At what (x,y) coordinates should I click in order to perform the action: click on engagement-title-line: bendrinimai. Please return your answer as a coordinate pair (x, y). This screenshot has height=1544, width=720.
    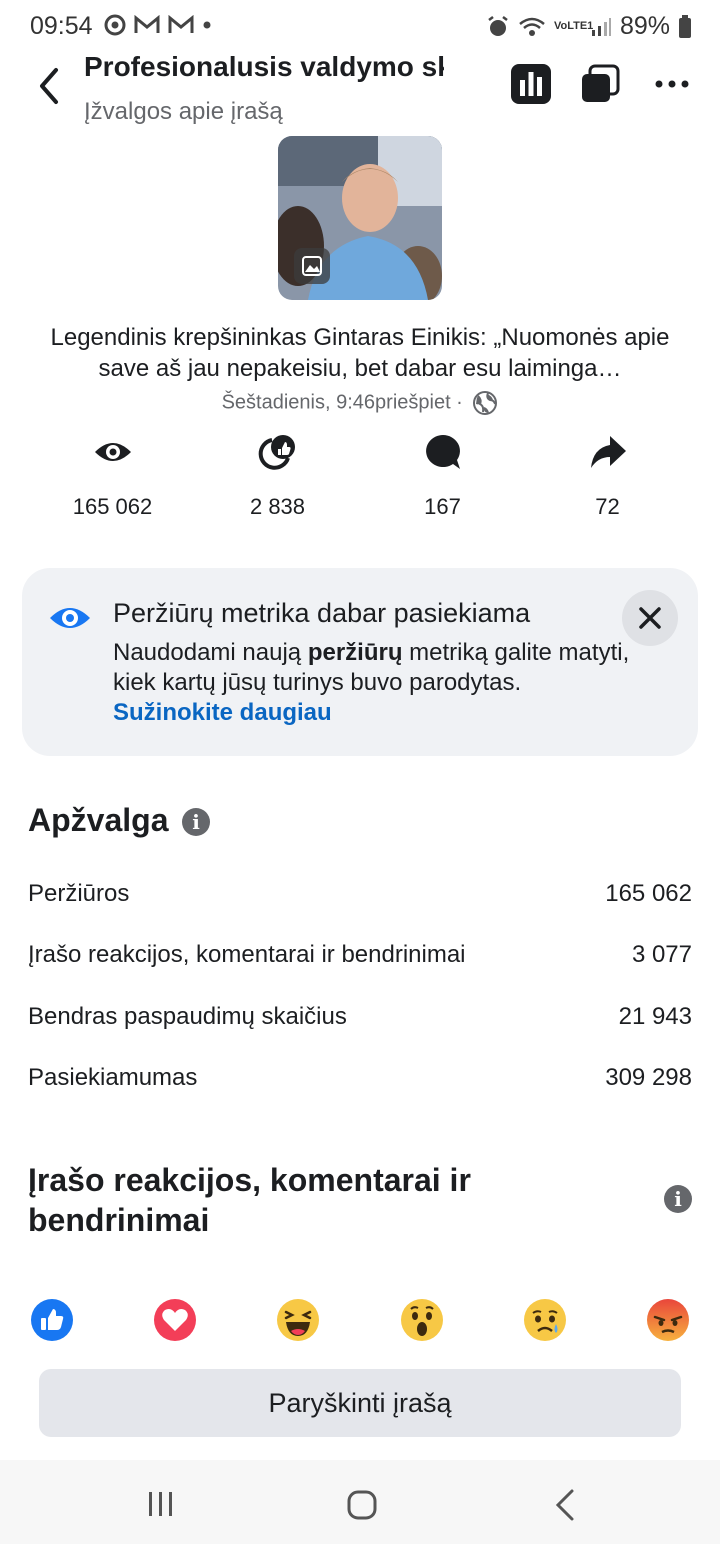
    Looking at the image, I should click on (119, 1220).